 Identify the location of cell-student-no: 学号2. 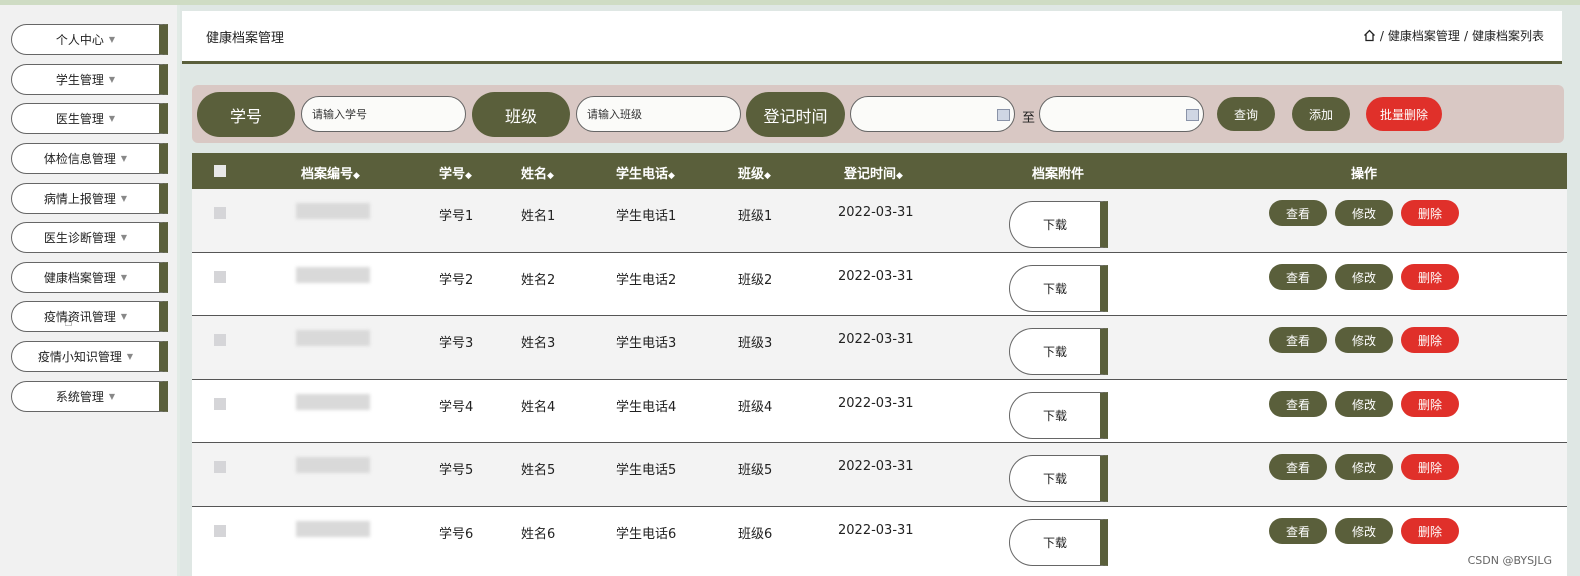
(456, 280).